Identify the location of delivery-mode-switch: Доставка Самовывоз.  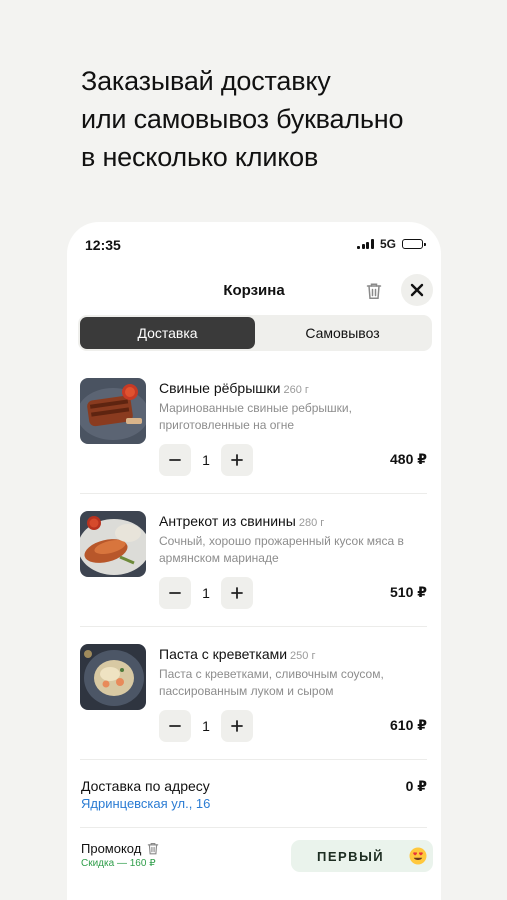
(255, 333).